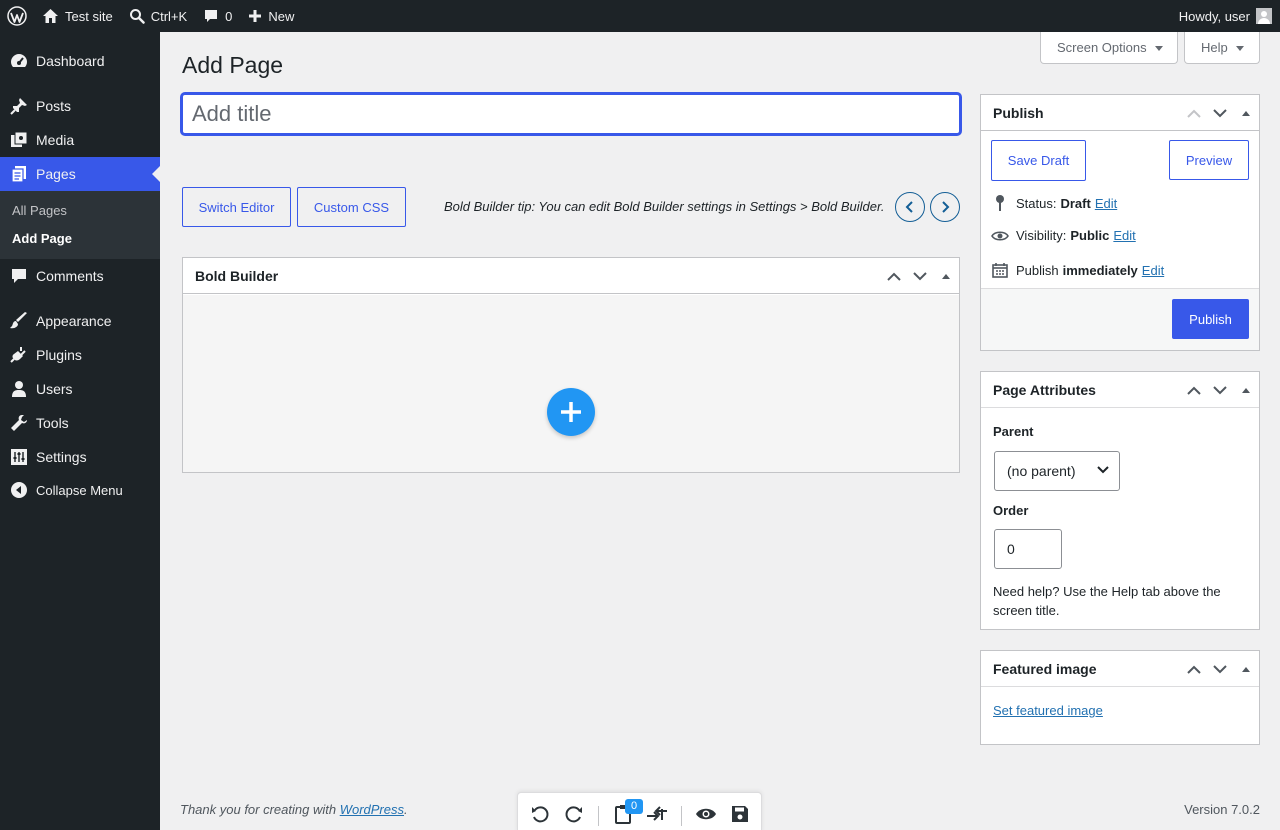 The image size is (1280, 830). Describe the element at coordinates (1100, 270) in the screenshot. I see `publish-date-value: immediately` at that location.